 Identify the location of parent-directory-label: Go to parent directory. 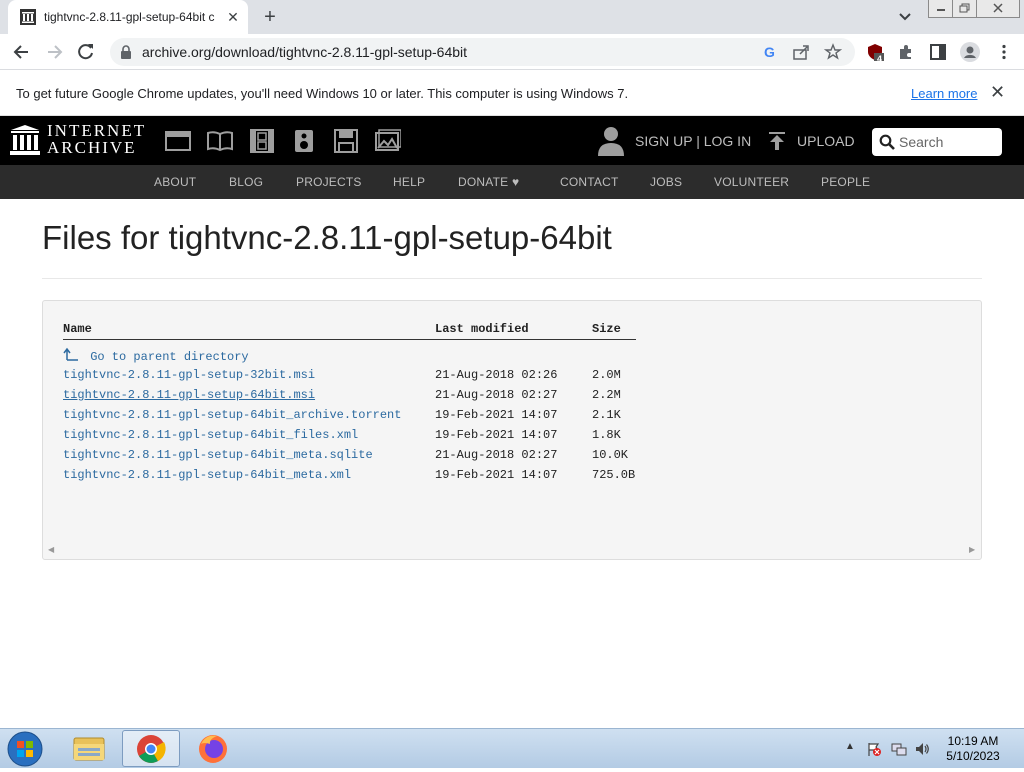
(169, 357).